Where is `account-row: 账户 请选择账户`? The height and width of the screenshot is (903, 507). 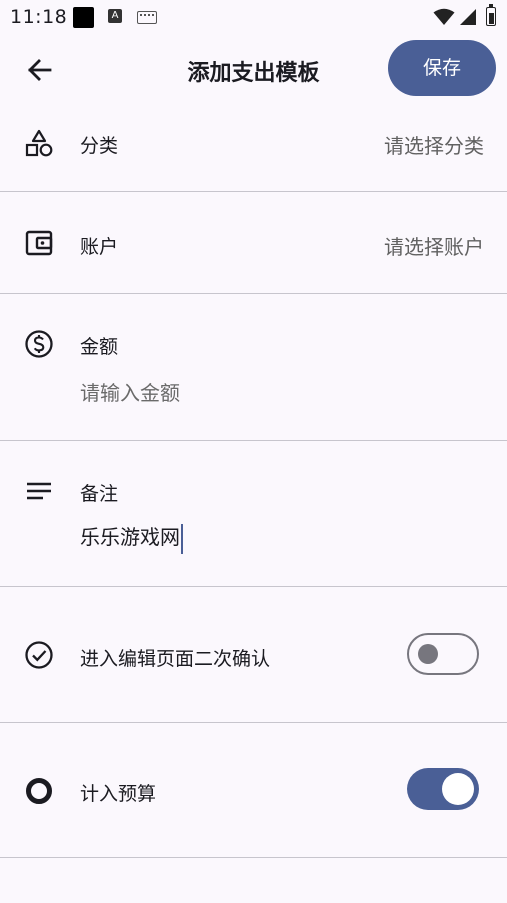 account-row: 账户 请选择账户 is located at coordinates (253, 242).